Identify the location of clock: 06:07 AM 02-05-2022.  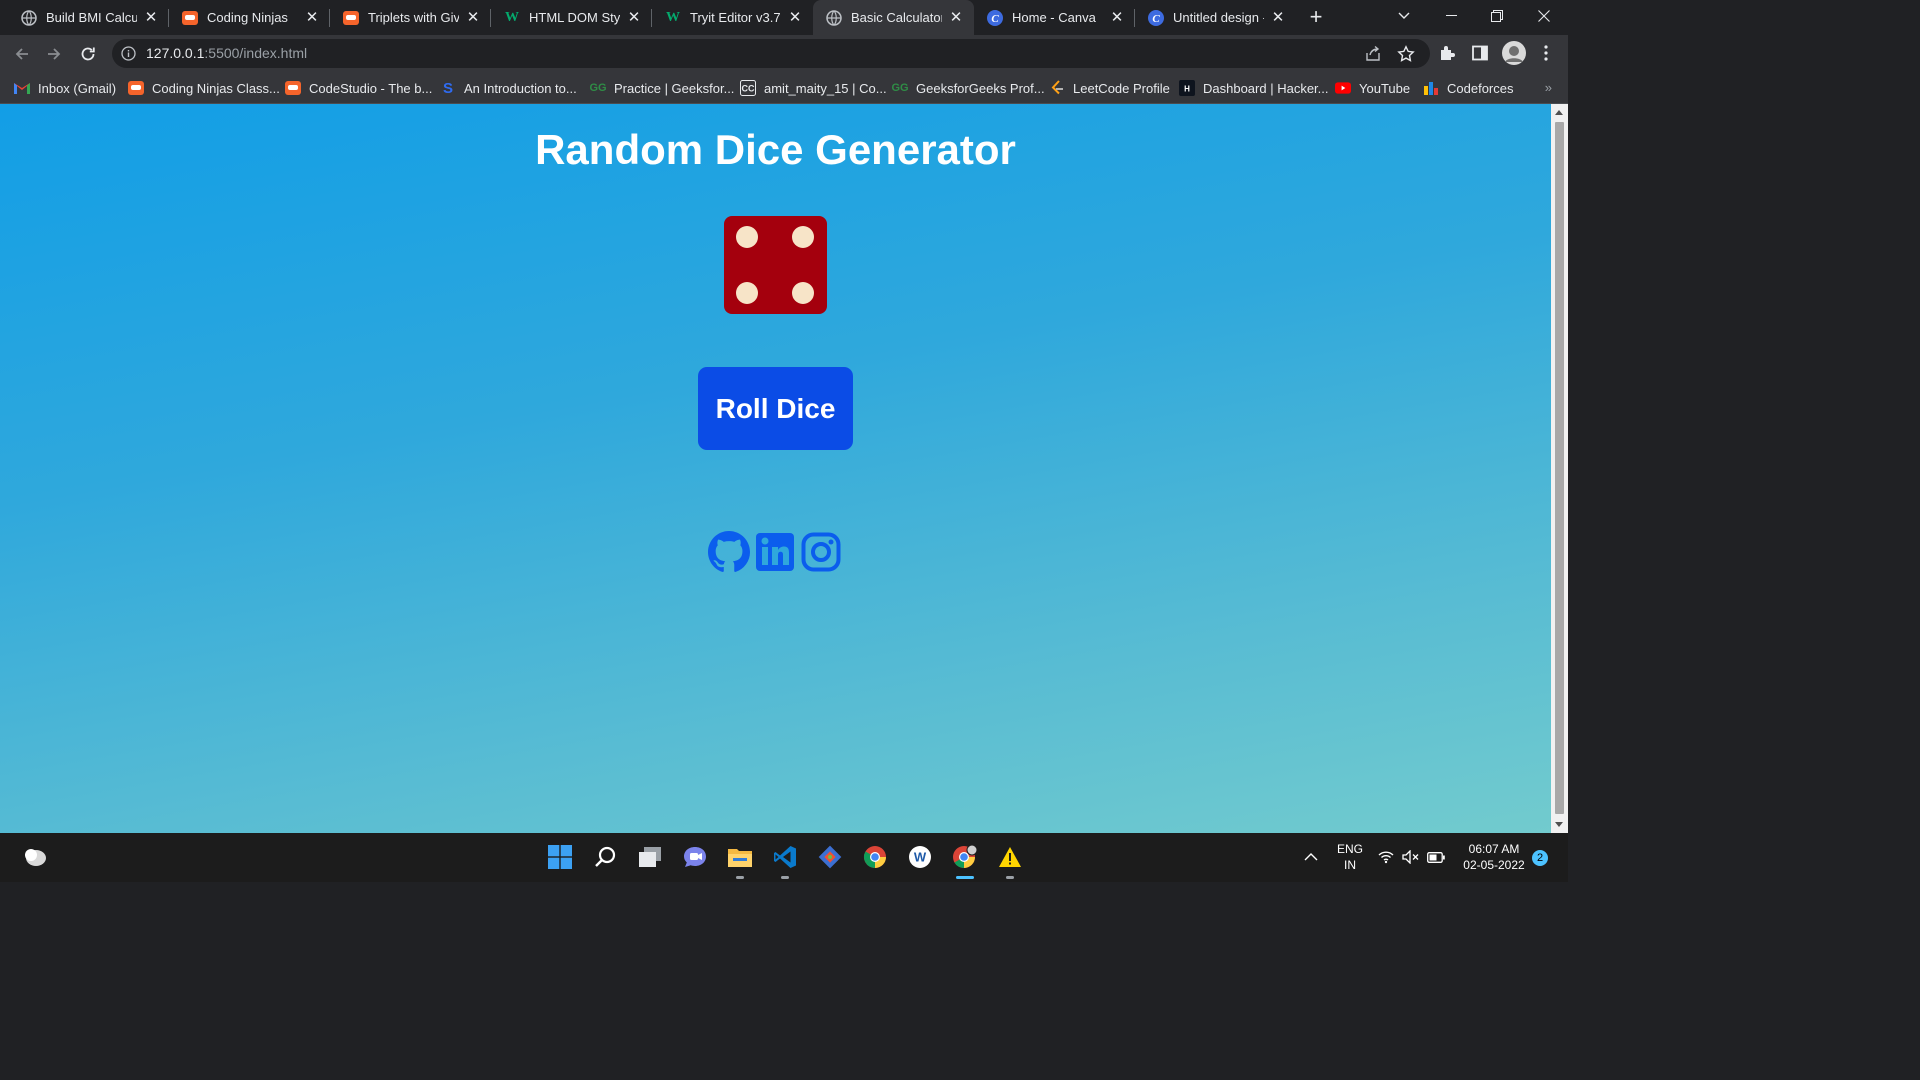
(1494, 857).